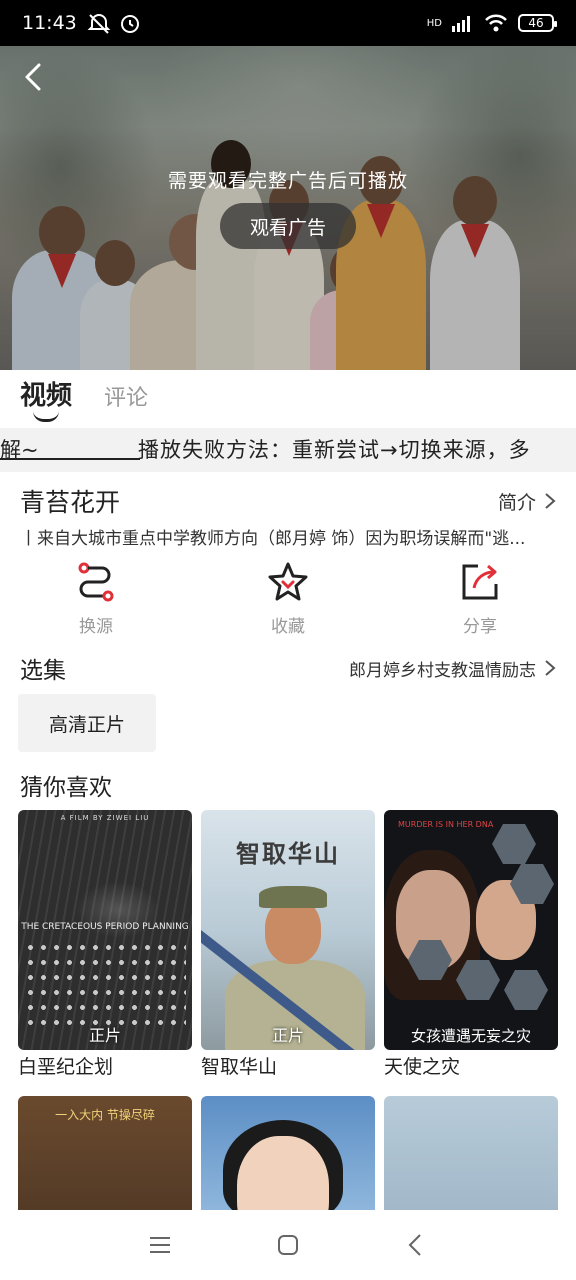 Image resolution: width=576 pixels, height=1280 pixels. Describe the element at coordinates (416, 1245) in the screenshot. I see `back-nav-icon` at that location.